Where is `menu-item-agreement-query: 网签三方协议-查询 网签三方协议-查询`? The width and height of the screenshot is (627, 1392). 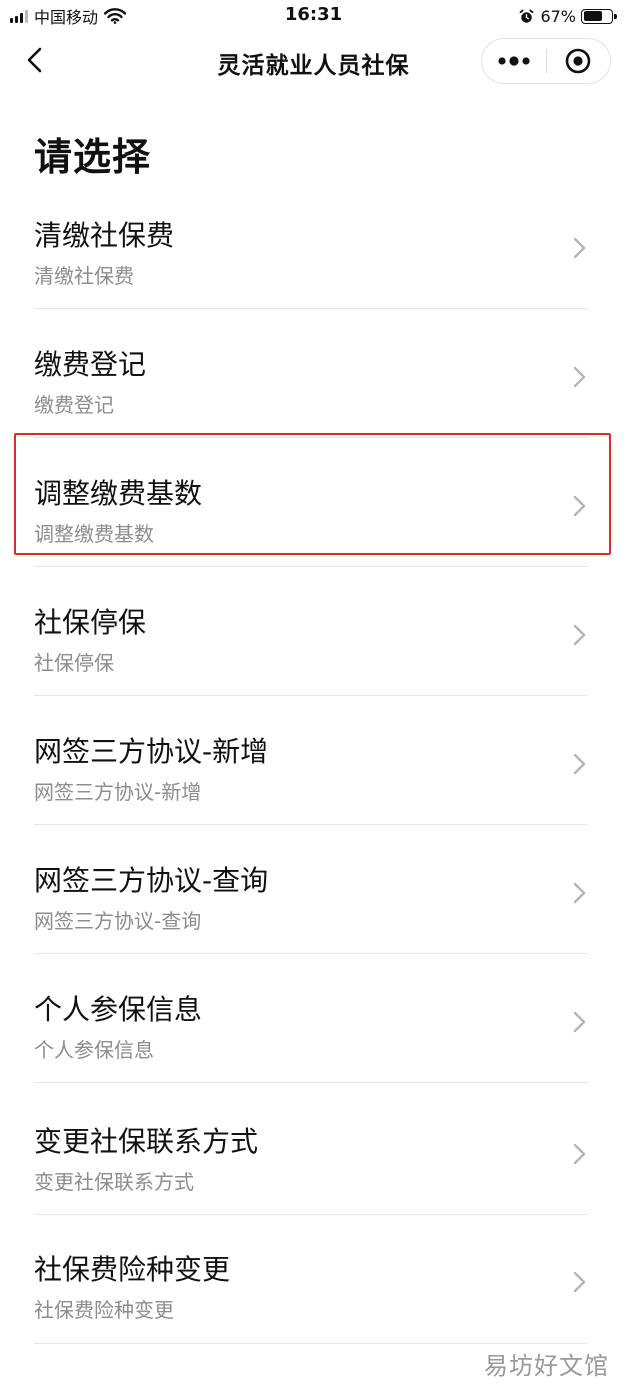 menu-item-agreement-query: 网签三方协议-查询 网签三方协议-查询 is located at coordinates (313, 913).